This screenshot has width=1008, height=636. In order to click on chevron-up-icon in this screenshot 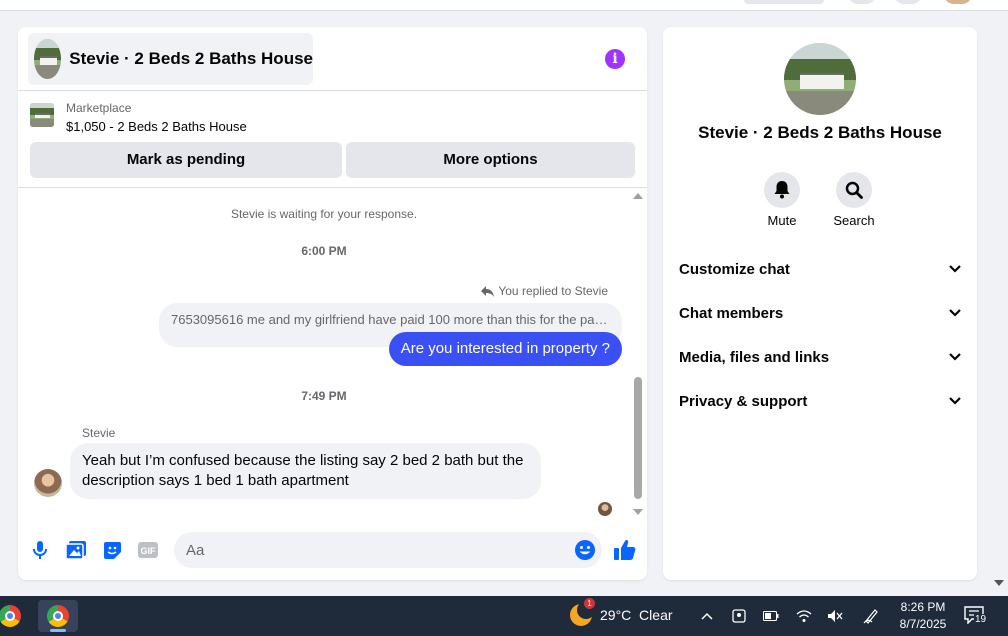, I will do `click(707, 616)`.